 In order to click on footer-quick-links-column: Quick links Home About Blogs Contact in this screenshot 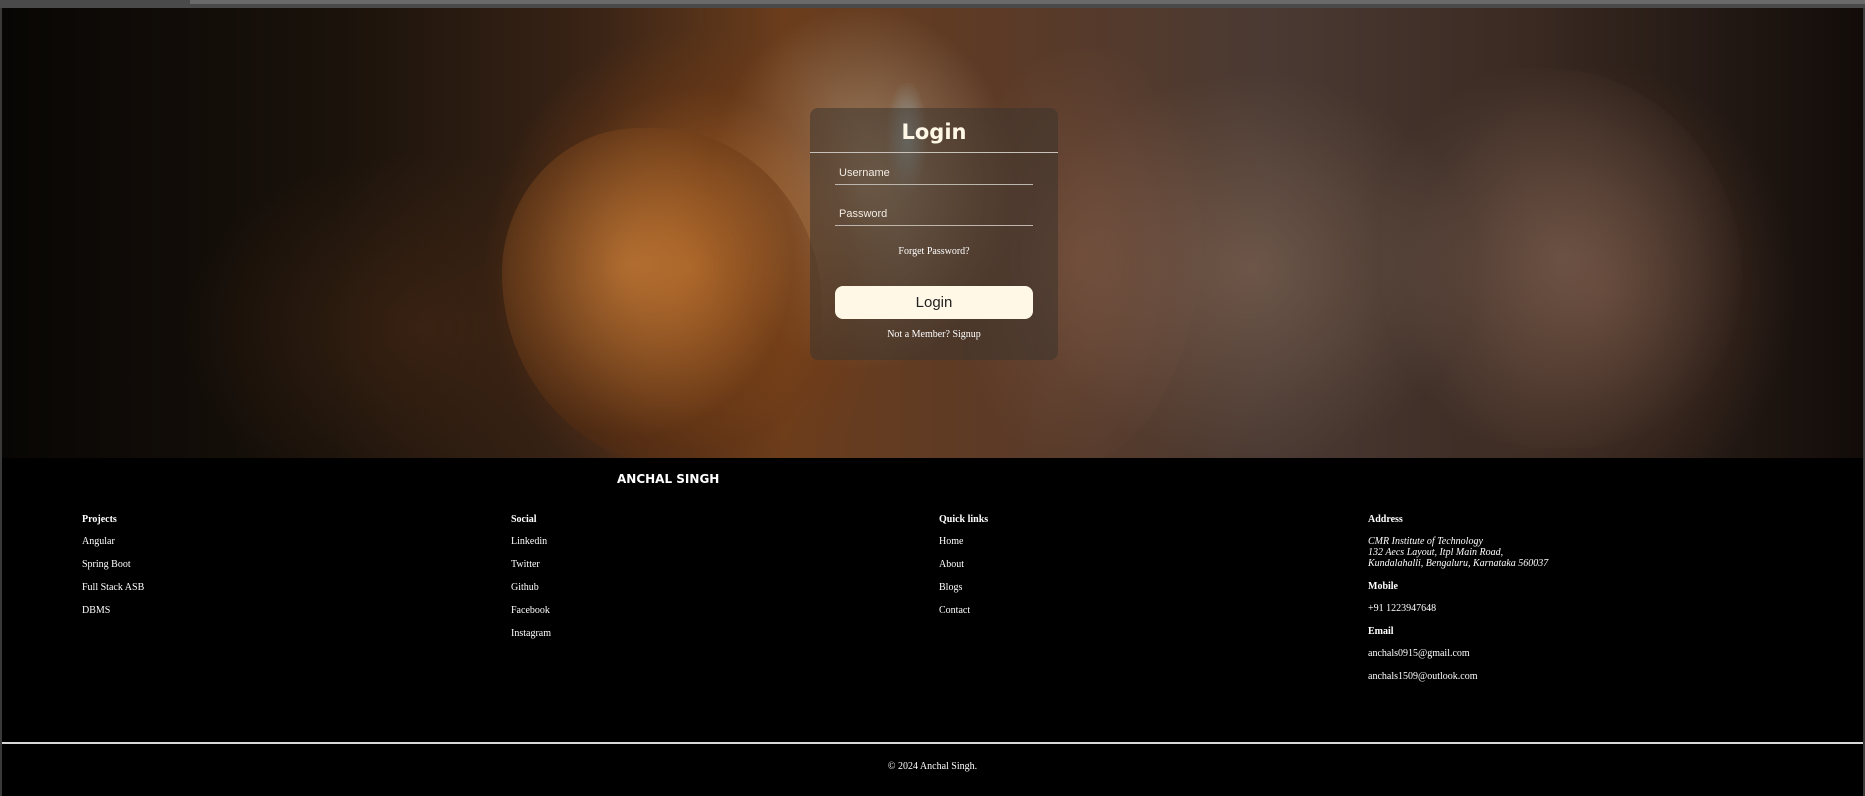, I will do `click(1089, 571)`.